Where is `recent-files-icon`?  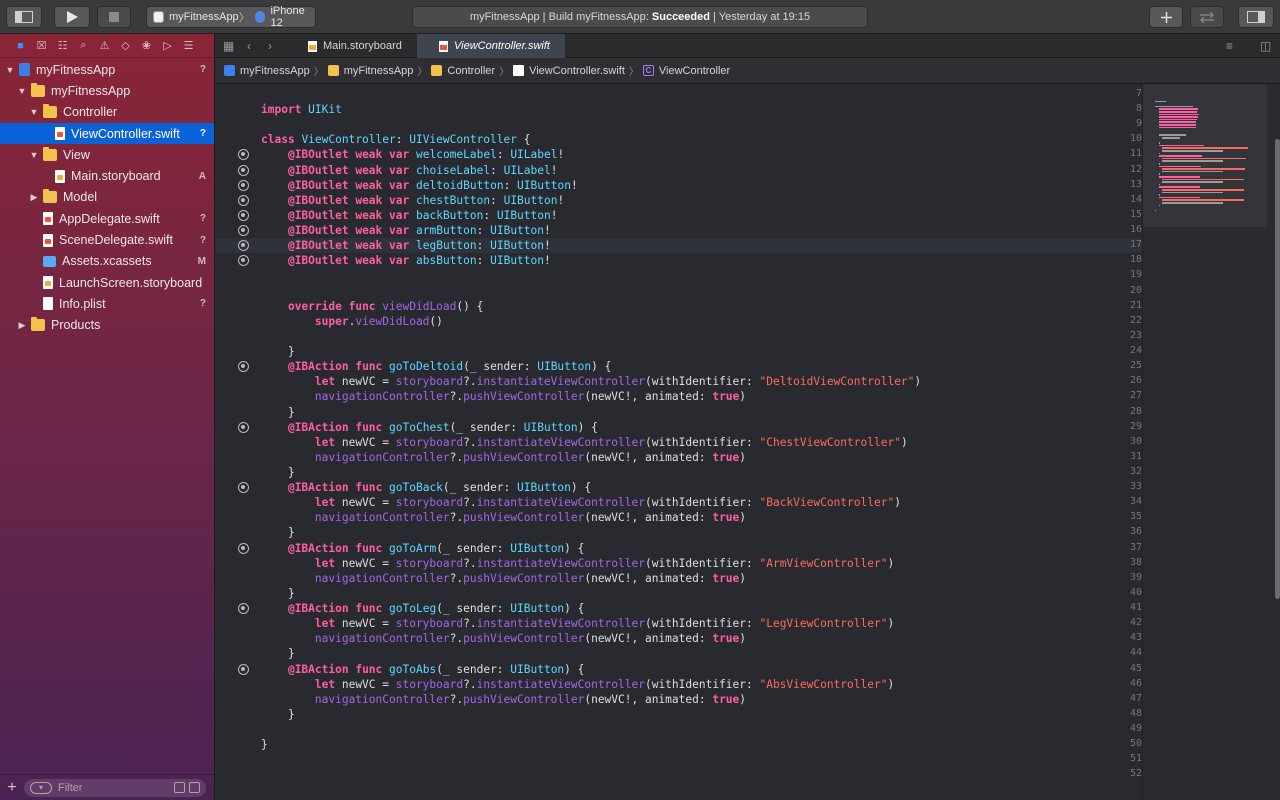
recent-files-icon is located at coordinates (179, 787).